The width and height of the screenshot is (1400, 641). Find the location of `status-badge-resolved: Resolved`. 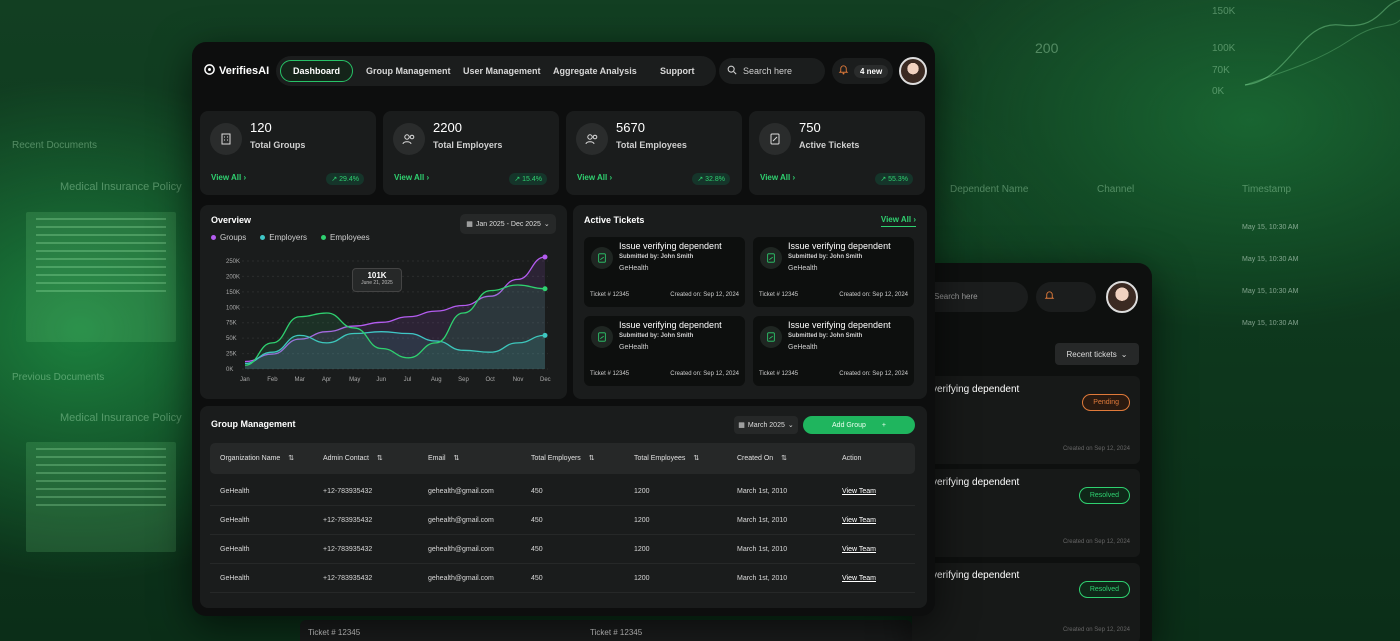

status-badge-resolved: Resolved is located at coordinates (1104, 495).